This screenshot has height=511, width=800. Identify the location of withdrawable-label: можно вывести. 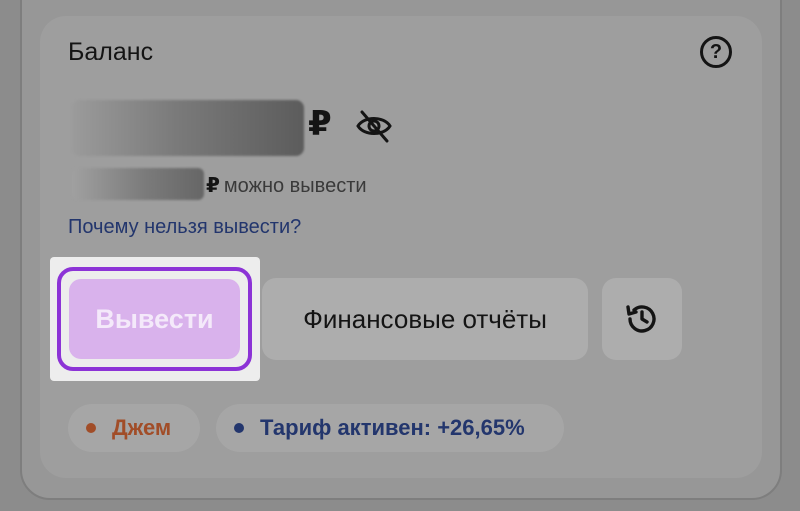
(295, 186).